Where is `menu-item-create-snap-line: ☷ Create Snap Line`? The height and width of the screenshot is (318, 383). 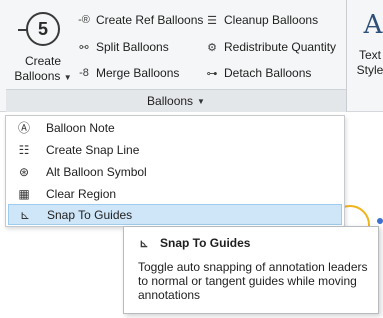 menu-item-create-snap-line: ☷ Create Snap Line is located at coordinates (175, 149).